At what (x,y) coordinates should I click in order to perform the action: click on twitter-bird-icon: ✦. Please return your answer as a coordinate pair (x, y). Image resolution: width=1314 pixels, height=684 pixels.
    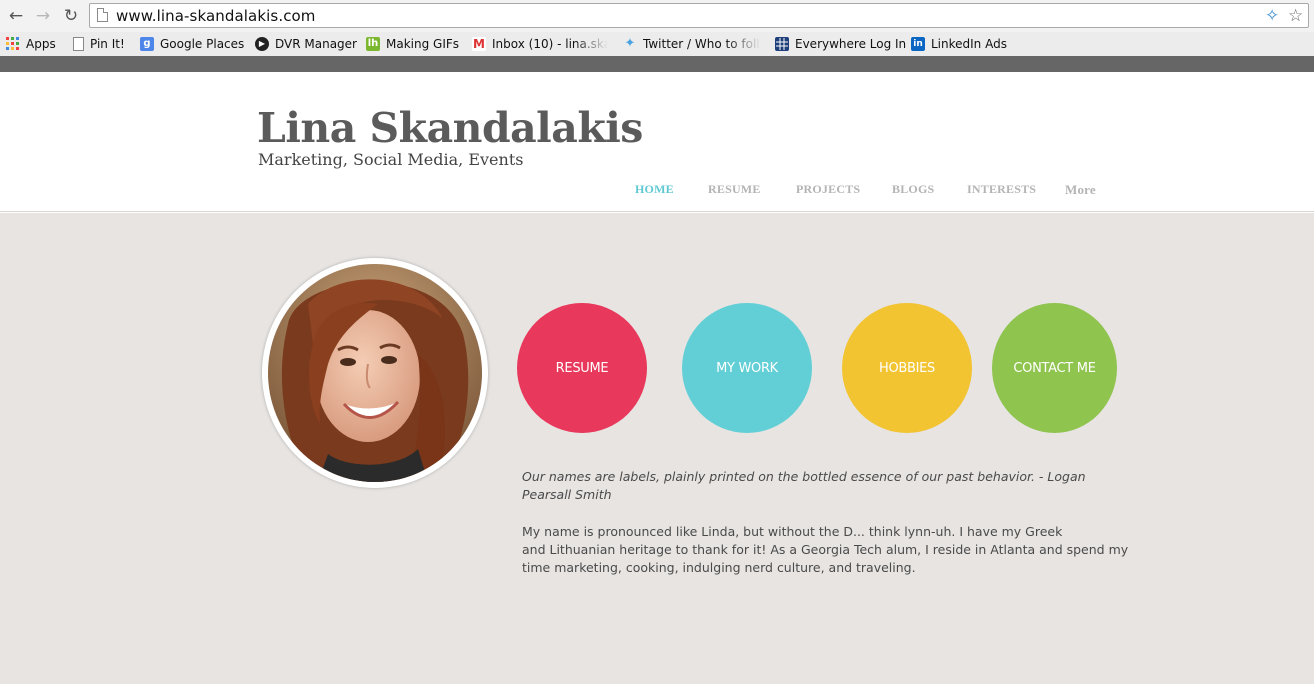
    Looking at the image, I should click on (630, 43).